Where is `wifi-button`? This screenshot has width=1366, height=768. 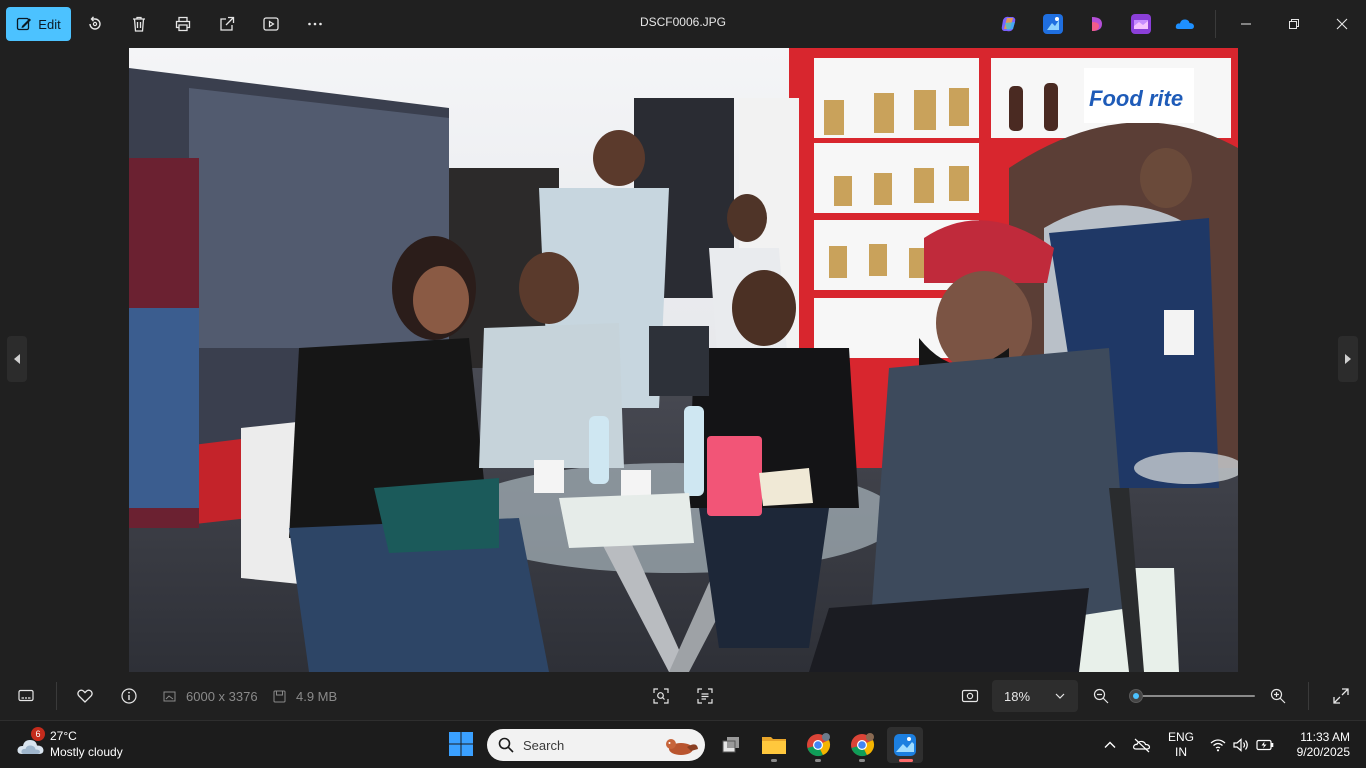
wifi-button is located at coordinates (1218, 745).